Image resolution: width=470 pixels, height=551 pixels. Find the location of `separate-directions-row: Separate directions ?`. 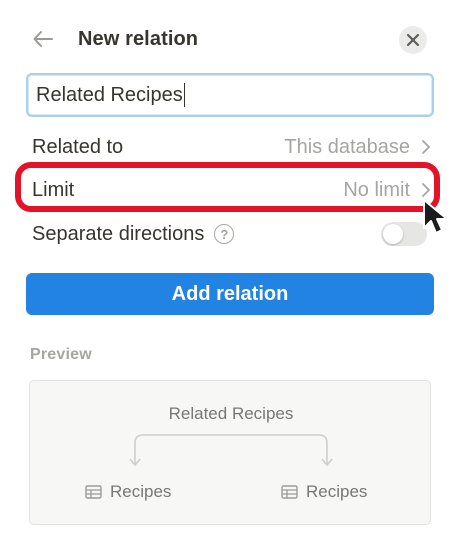

separate-directions-row: Separate directions ? is located at coordinates (182, 234).